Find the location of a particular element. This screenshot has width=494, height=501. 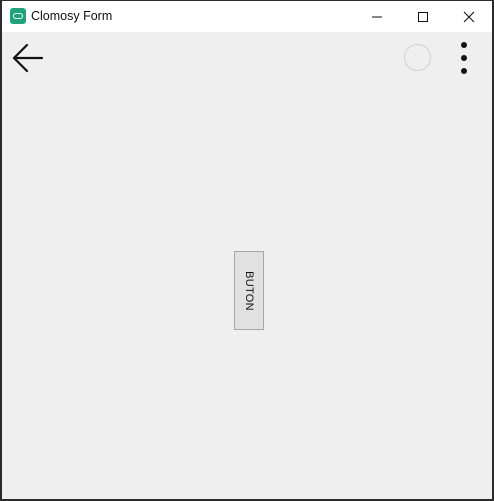

more-options-button is located at coordinates (464, 58).